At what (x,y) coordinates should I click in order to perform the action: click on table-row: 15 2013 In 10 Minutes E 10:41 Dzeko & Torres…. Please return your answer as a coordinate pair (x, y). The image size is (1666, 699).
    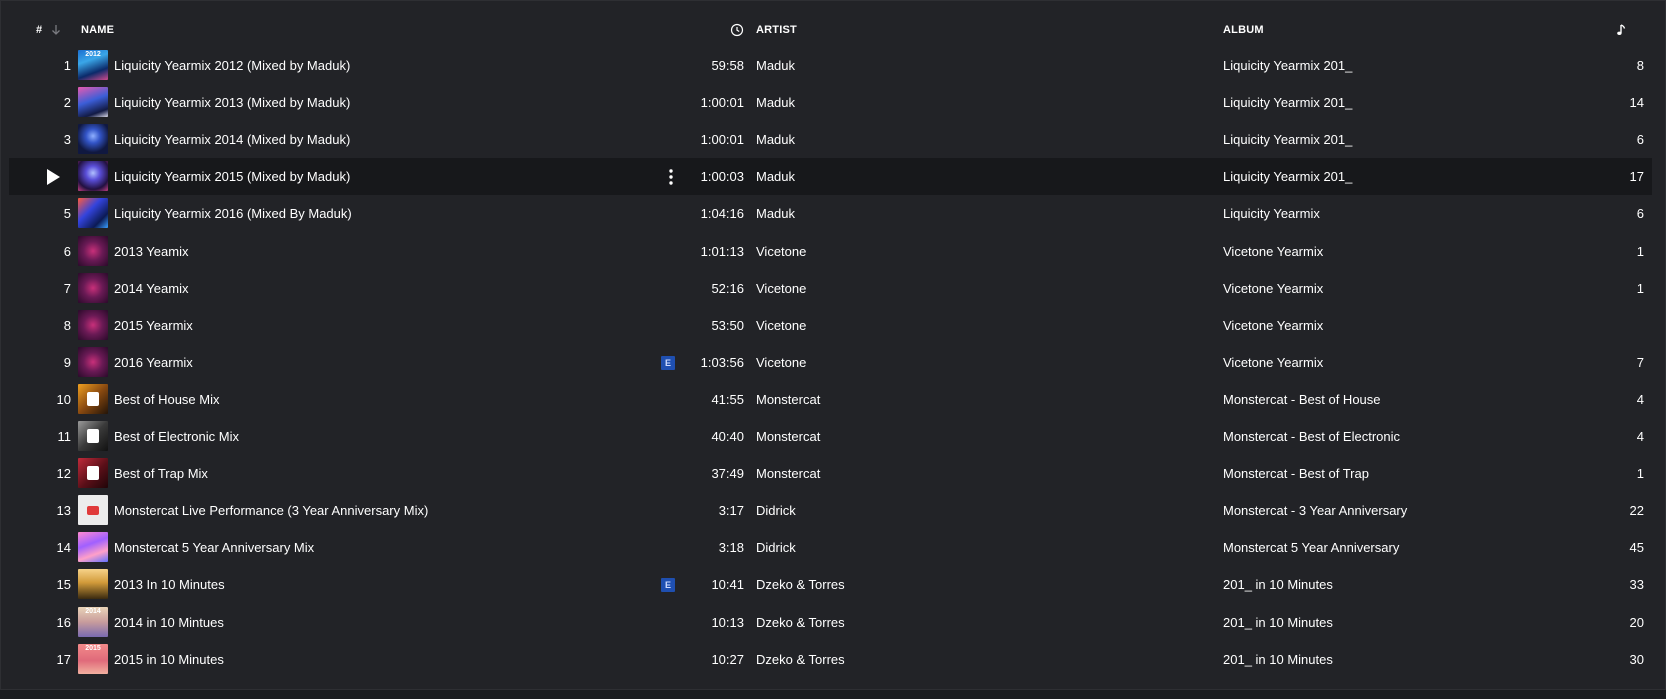
    Looking at the image, I should click on (830, 584).